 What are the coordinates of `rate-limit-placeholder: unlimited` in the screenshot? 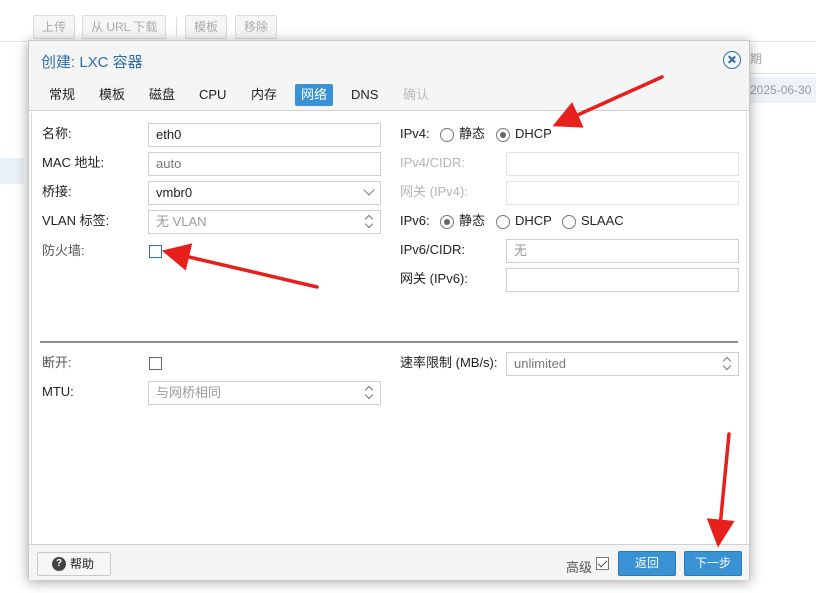 It's located at (540, 363).